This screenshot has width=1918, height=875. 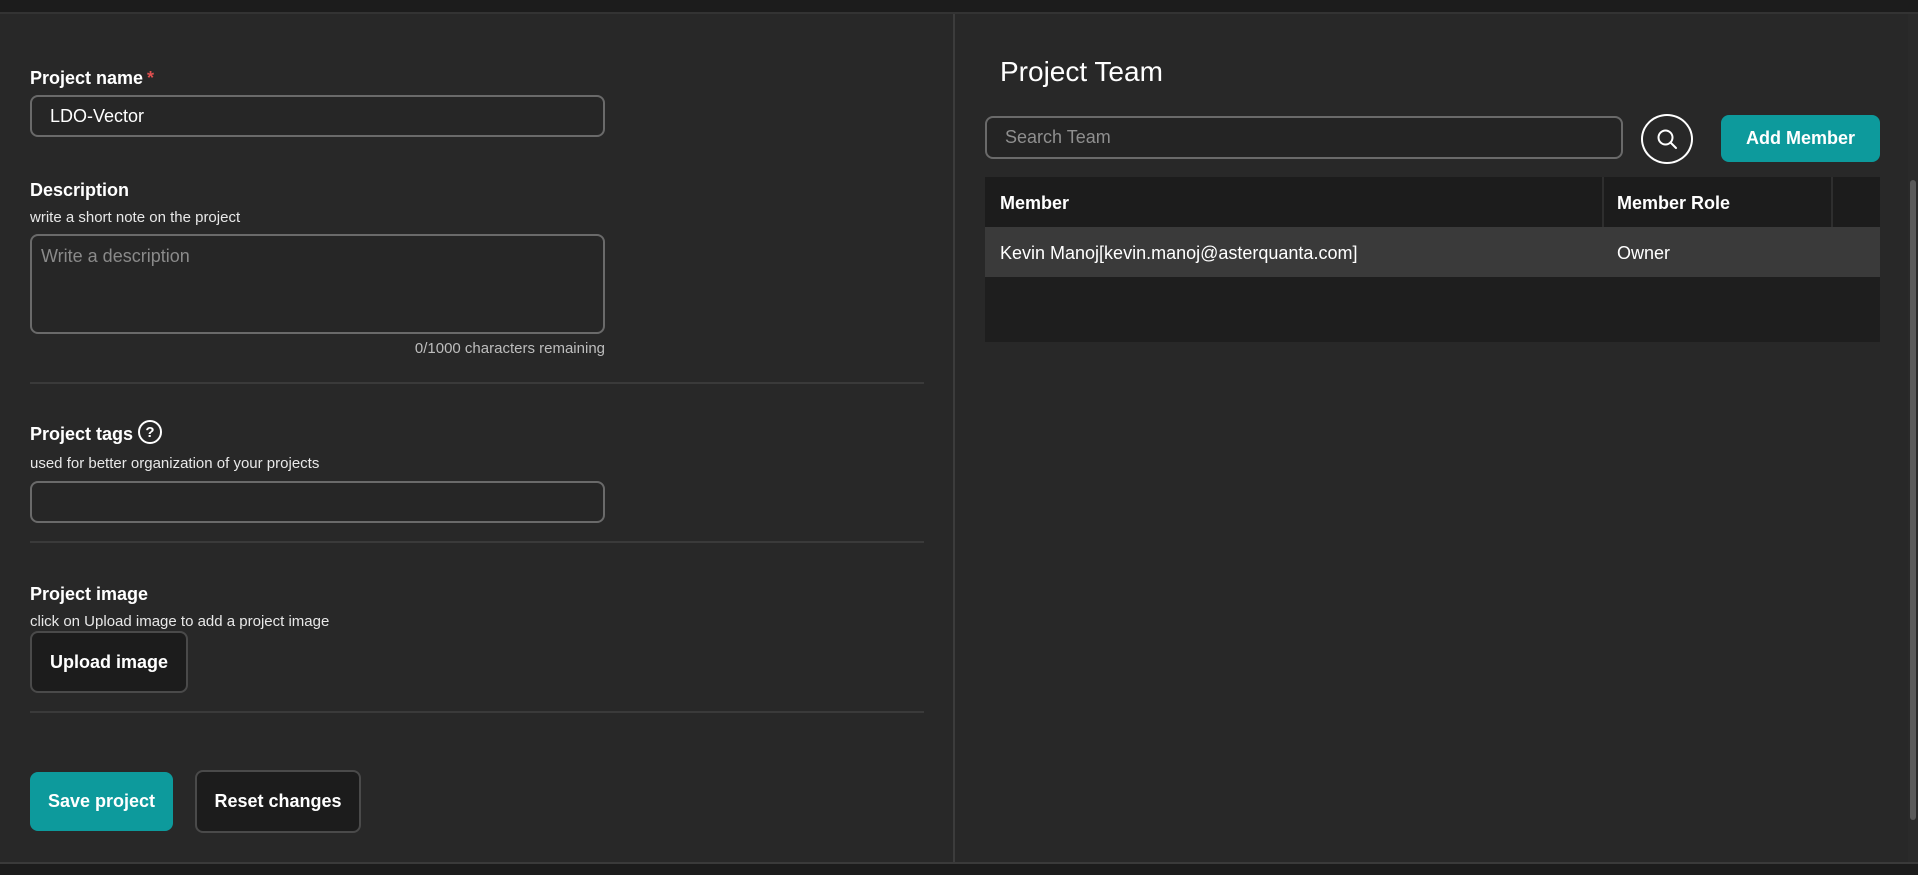 I want to click on project-name-label: Project name *, so click(x=92, y=78).